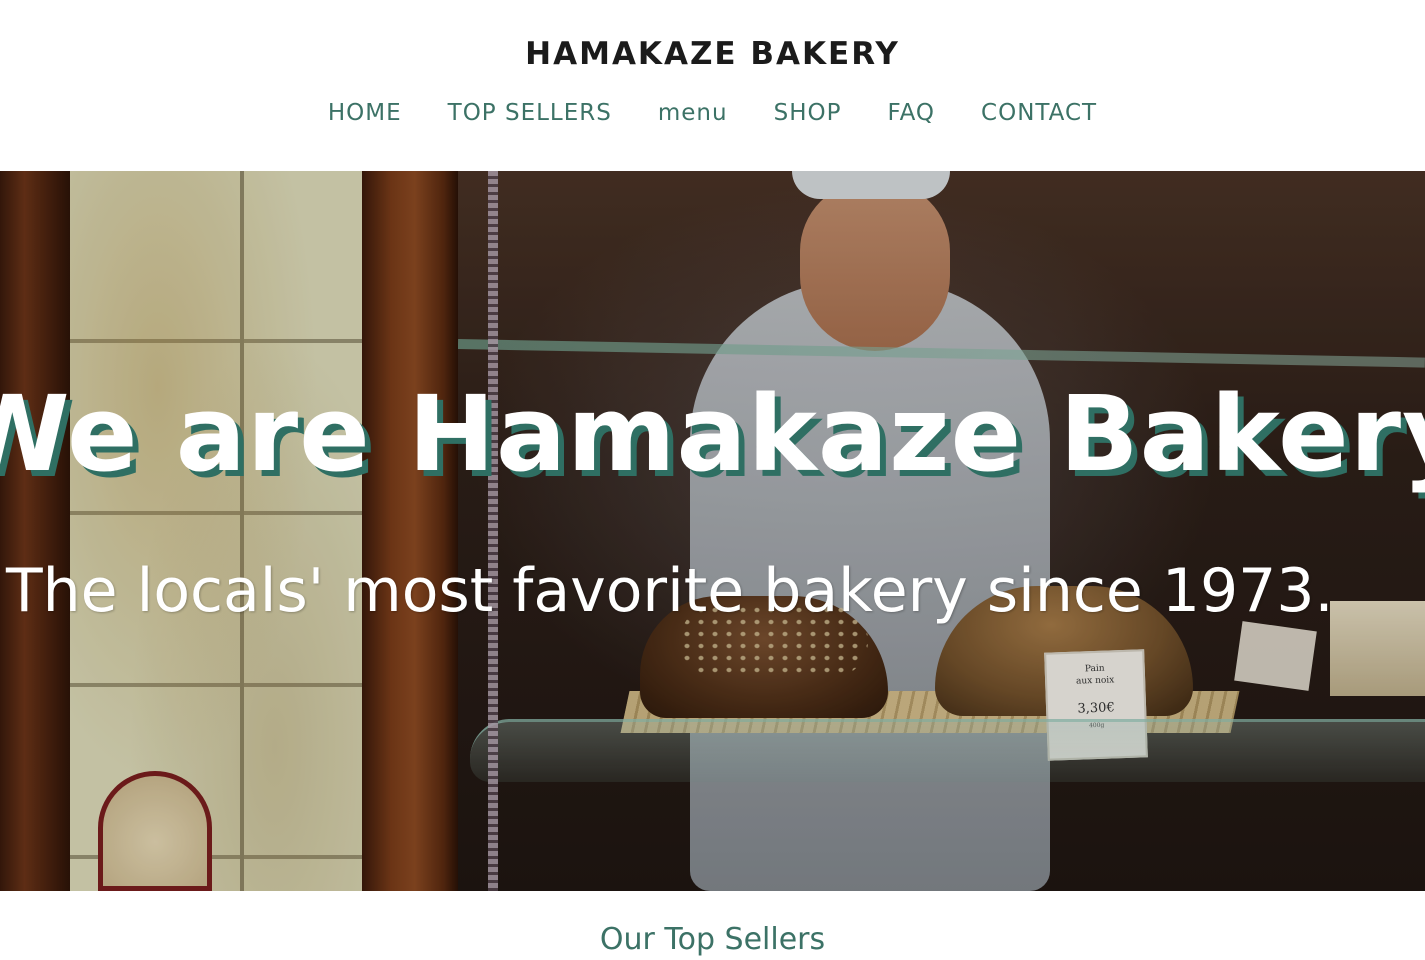  Describe the element at coordinates (808, 113) in the screenshot. I see `nav-shop: SHOP` at that location.